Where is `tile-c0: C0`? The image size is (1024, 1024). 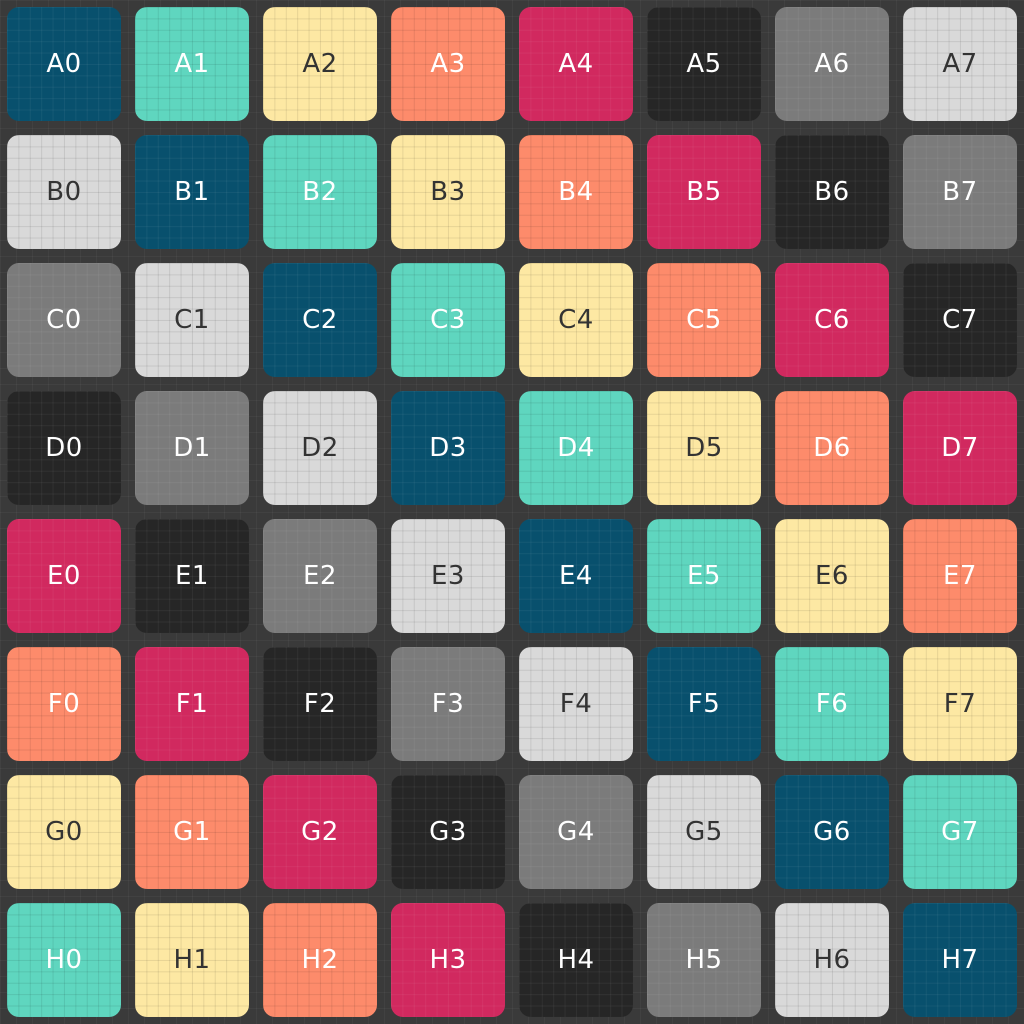
tile-c0: C0 is located at coordinates (64, 320).